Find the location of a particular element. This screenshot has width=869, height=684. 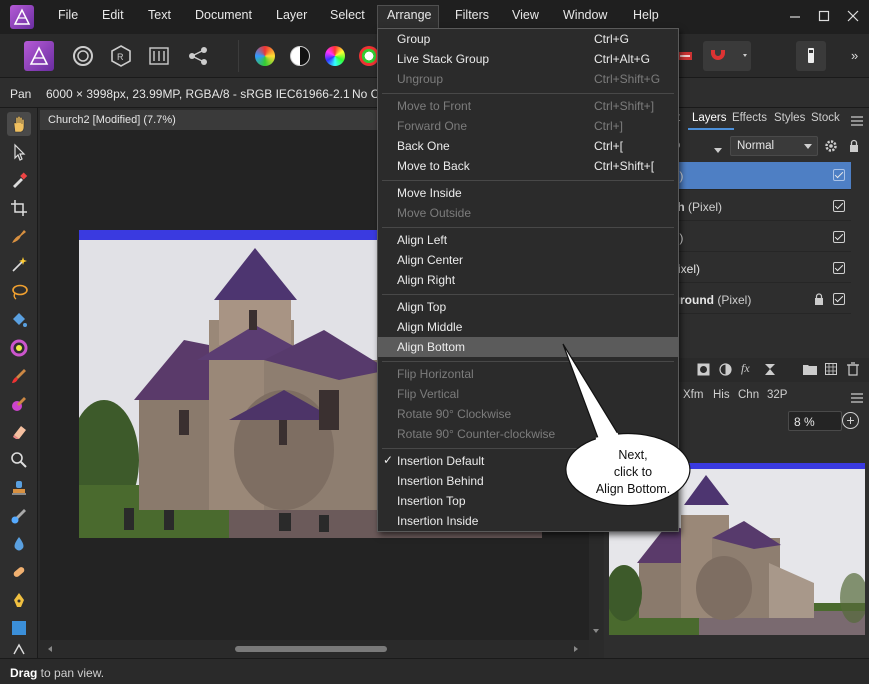

menu-item-align-left: Align Left is located at coordinates (528, 240).